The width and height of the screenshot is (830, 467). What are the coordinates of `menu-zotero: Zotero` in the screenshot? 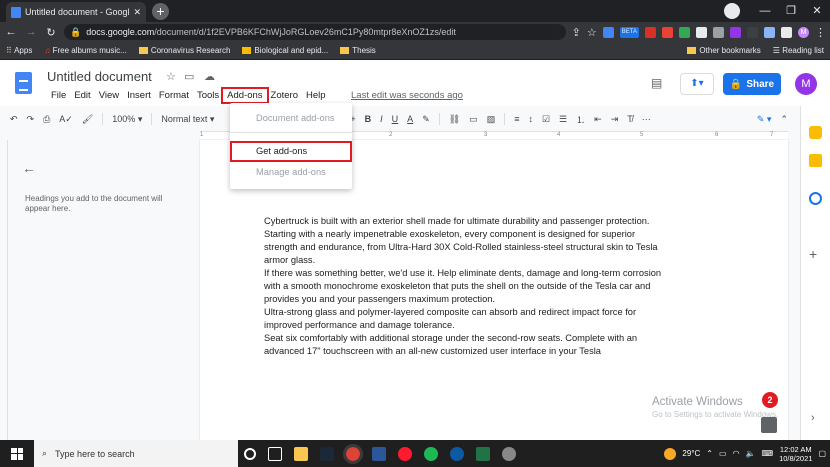 It's located at (284, 95).